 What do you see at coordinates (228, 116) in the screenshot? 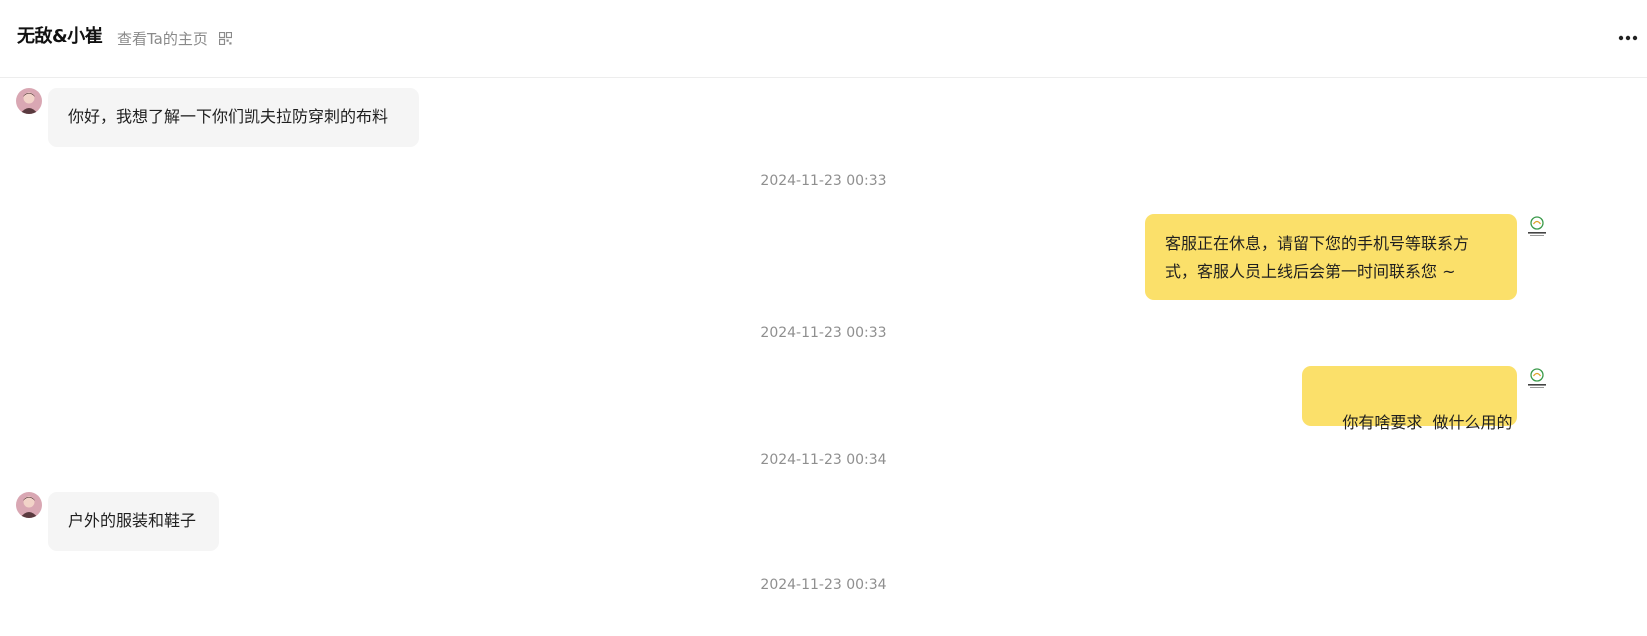
I see `message-text: 你好，我想了解一下你们凯夫拉防穿刺的布料` at bounding box center [228, 116].